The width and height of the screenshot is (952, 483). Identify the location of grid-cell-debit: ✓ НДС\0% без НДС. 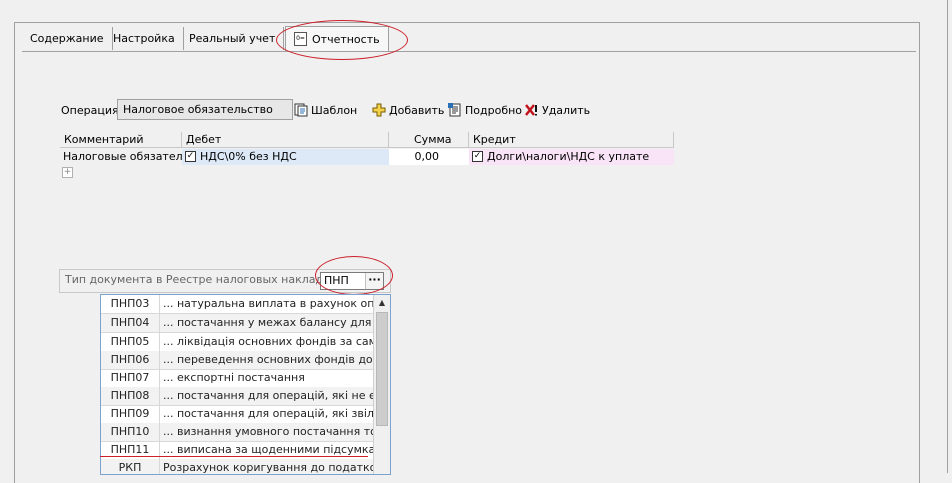
(285, 157).